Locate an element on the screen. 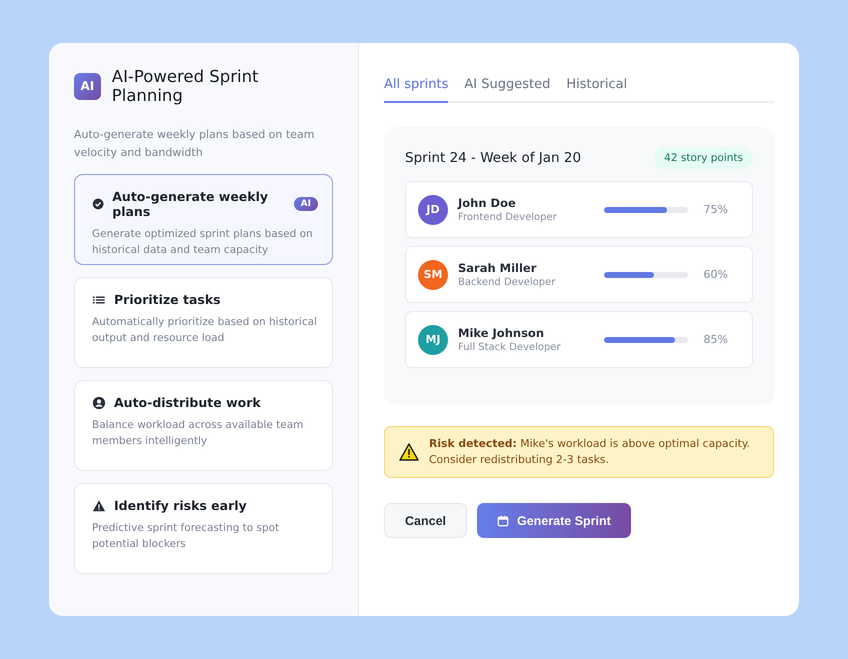 The width and height of the screenshot is (848, 659). avatar: SM is located at coordinates (433, 275).